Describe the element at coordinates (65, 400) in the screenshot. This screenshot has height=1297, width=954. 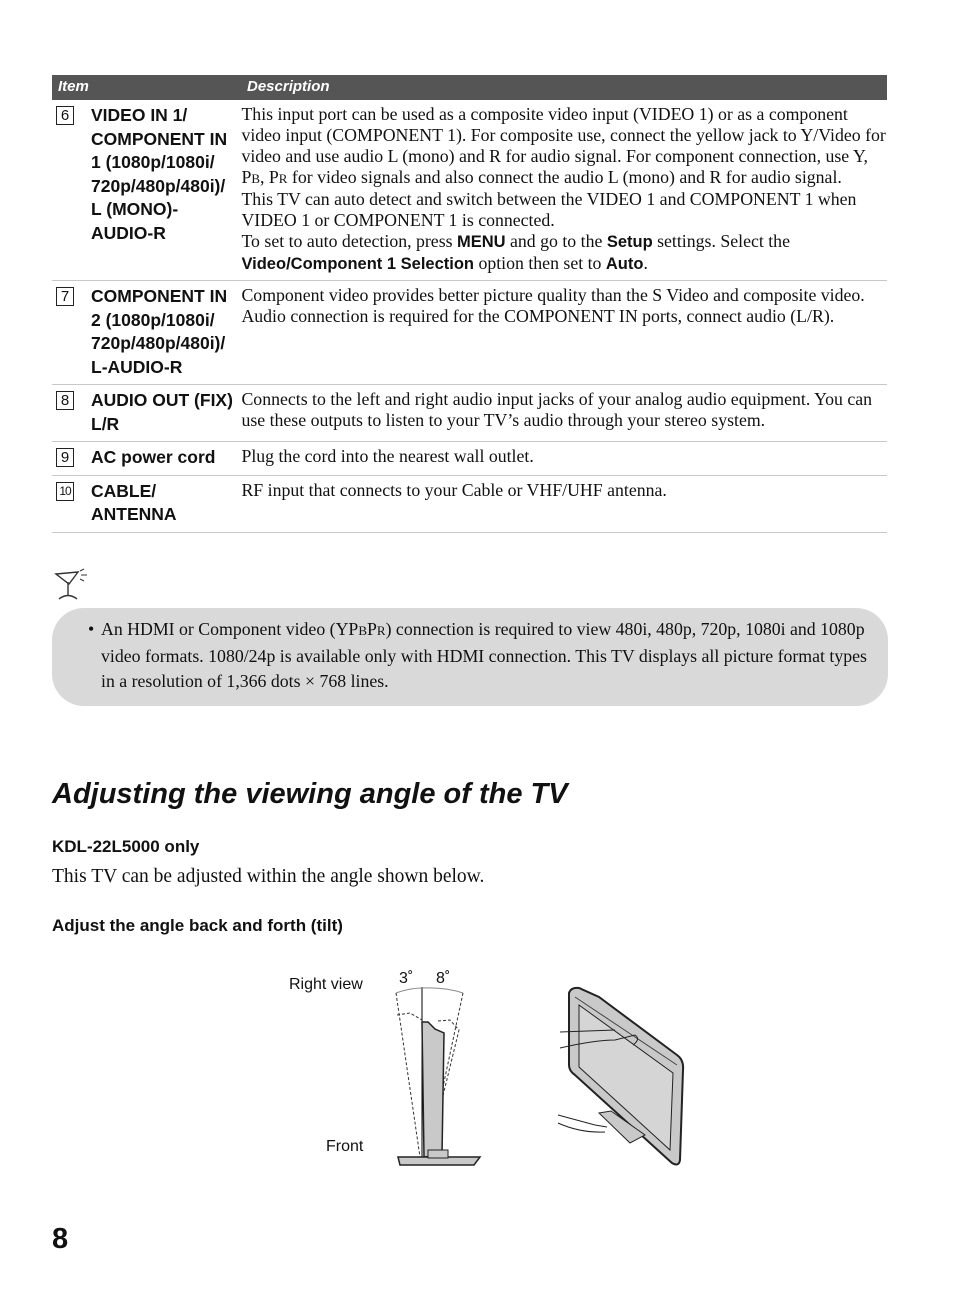
I see `item-number: 8` at that location.